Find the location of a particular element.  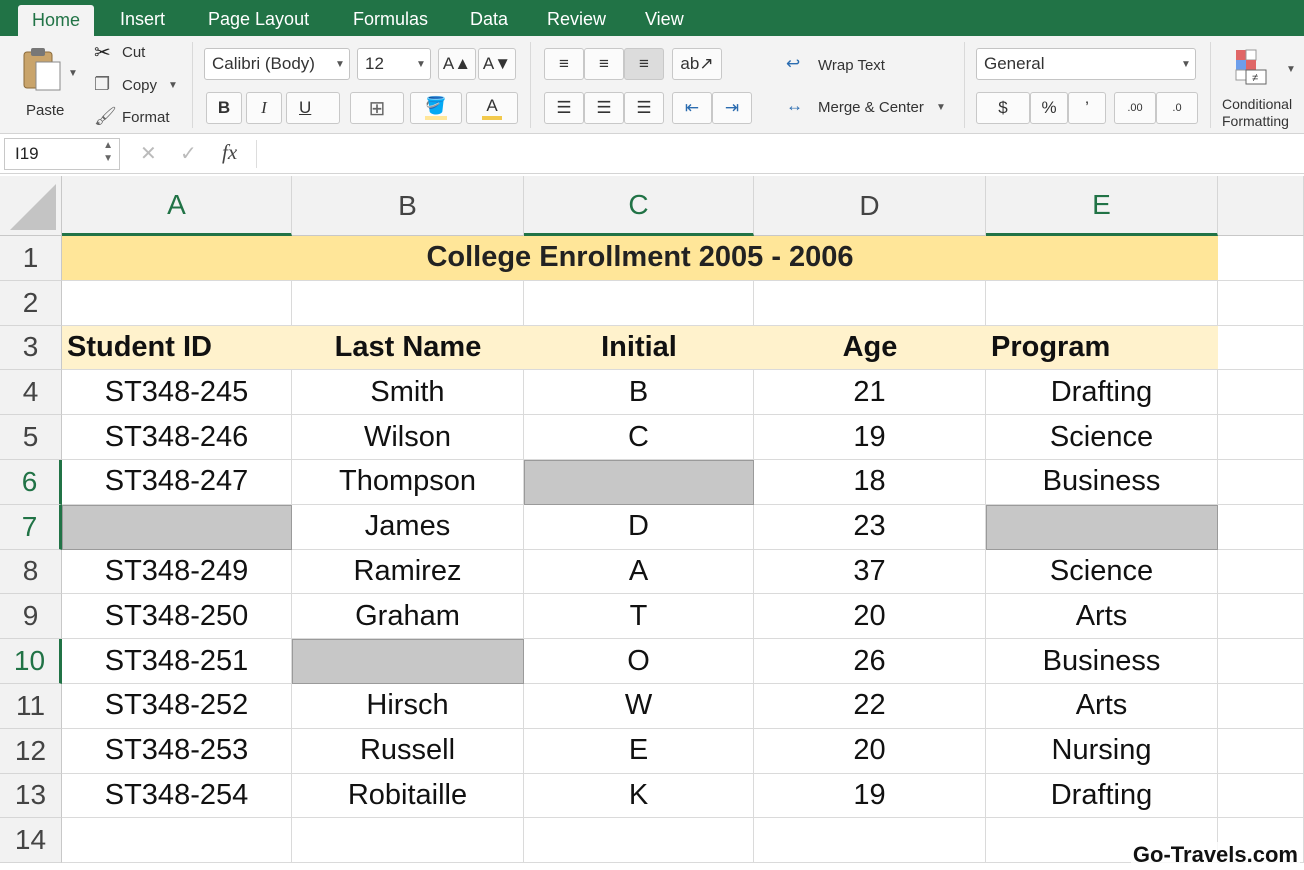

data-cell: ST348-250 is located at coordinates (177, 617).